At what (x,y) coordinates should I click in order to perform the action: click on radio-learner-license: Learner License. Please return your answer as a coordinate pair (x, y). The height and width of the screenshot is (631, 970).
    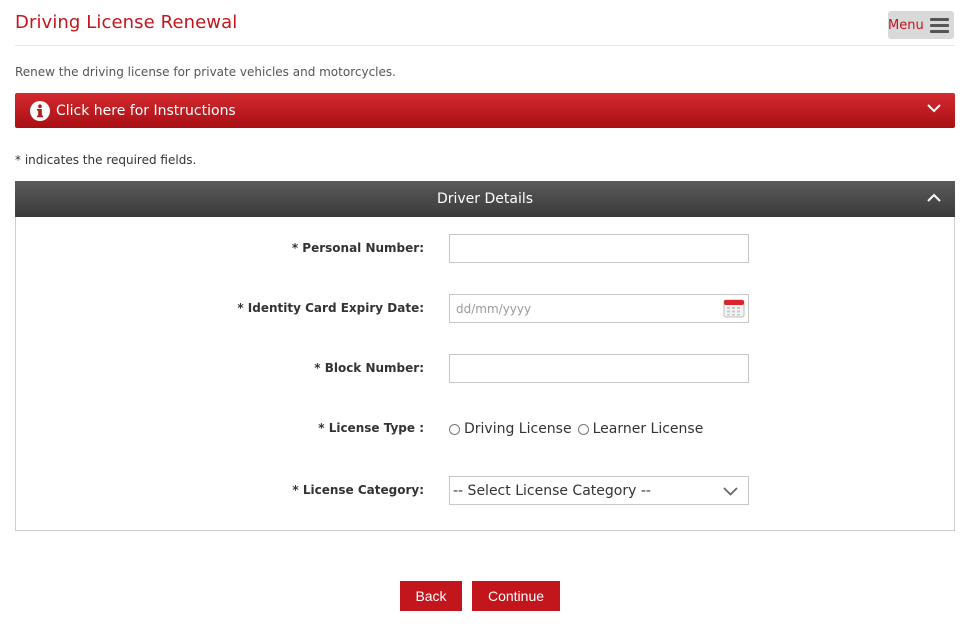
    Looking at the image, I should click on (640, 429).